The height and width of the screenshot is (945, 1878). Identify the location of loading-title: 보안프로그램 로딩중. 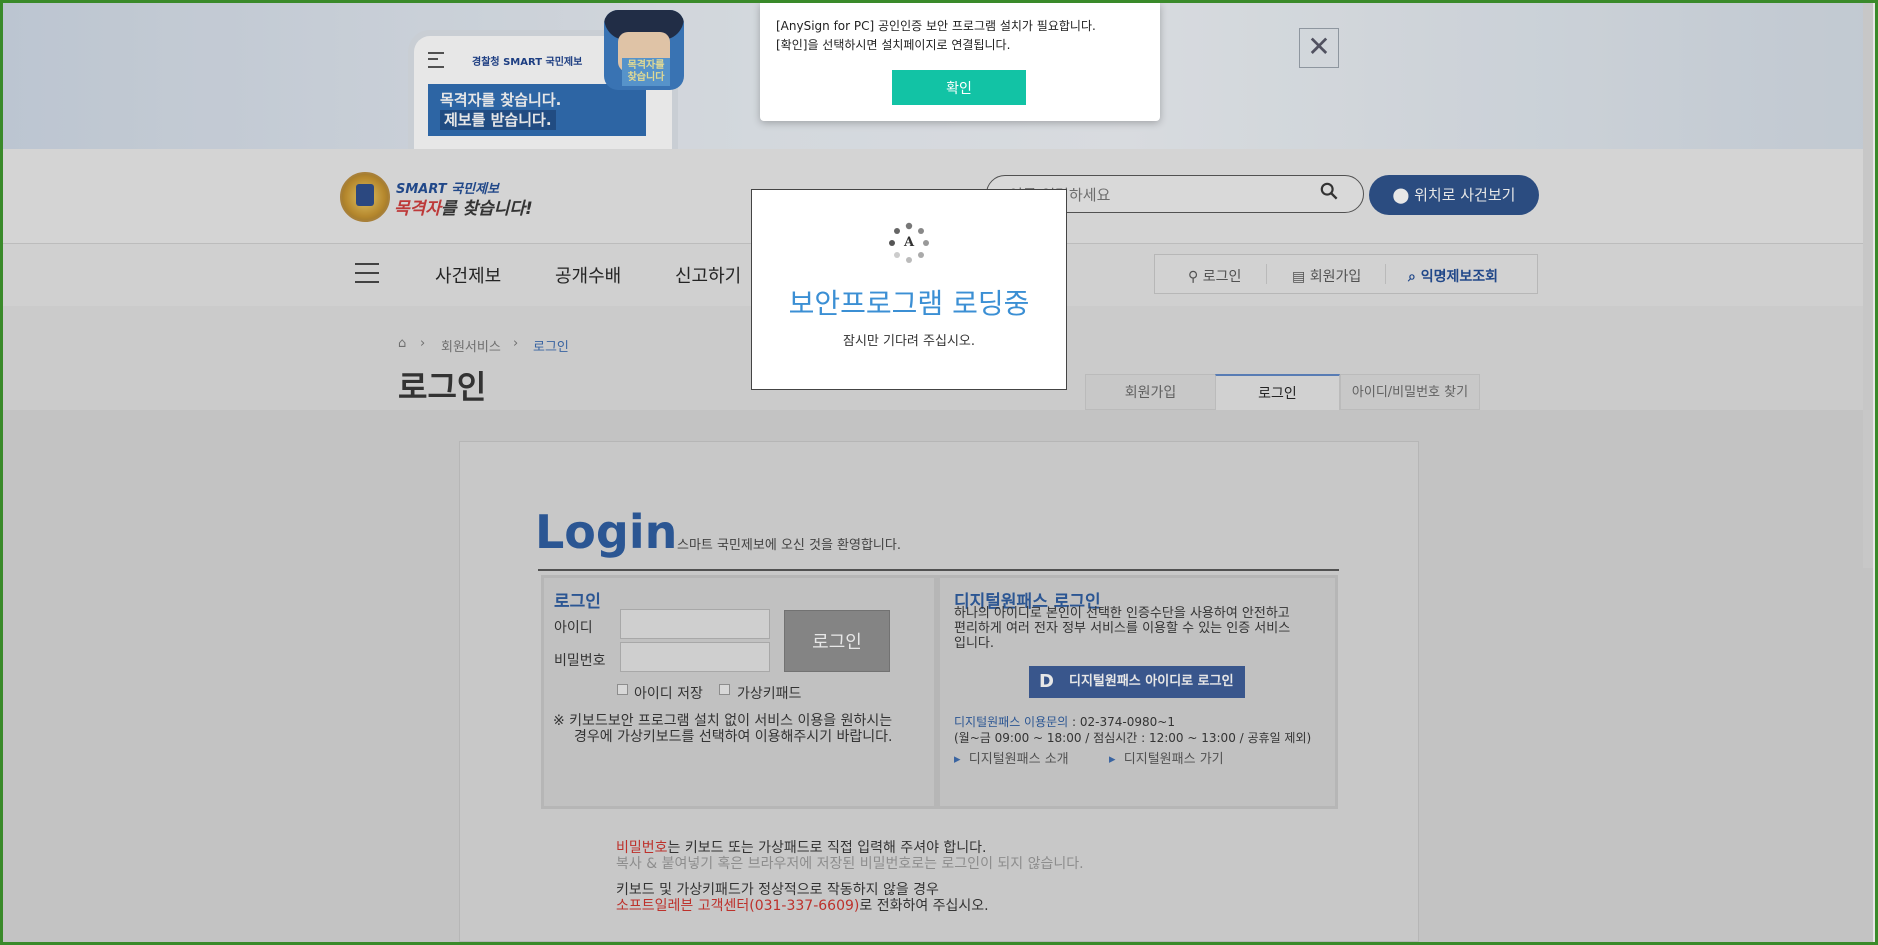
(909, 303).